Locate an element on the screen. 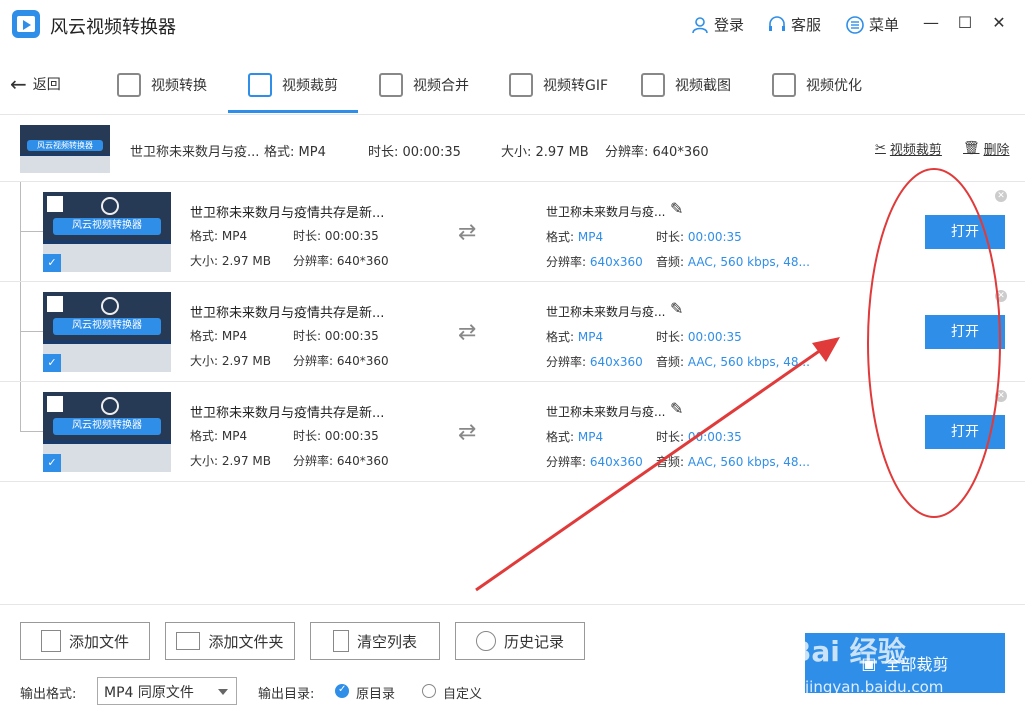  tab-video-convert: 视频转换 is located at coordinates (162, 85).